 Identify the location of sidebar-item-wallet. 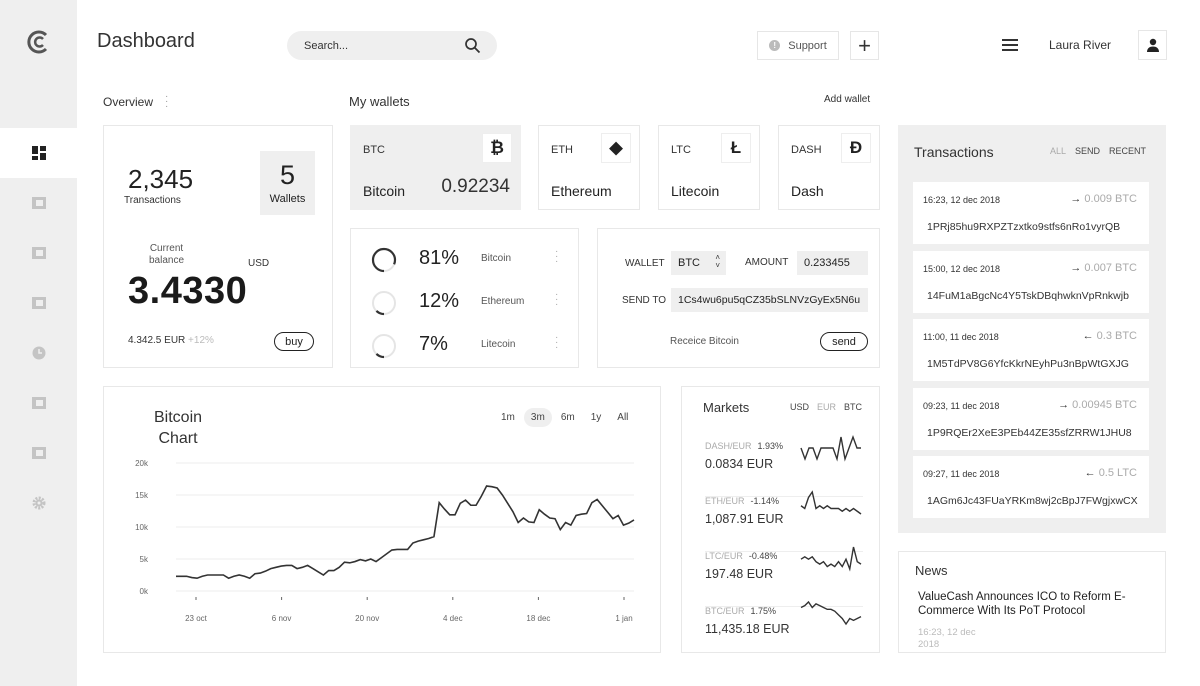
(38, 203).